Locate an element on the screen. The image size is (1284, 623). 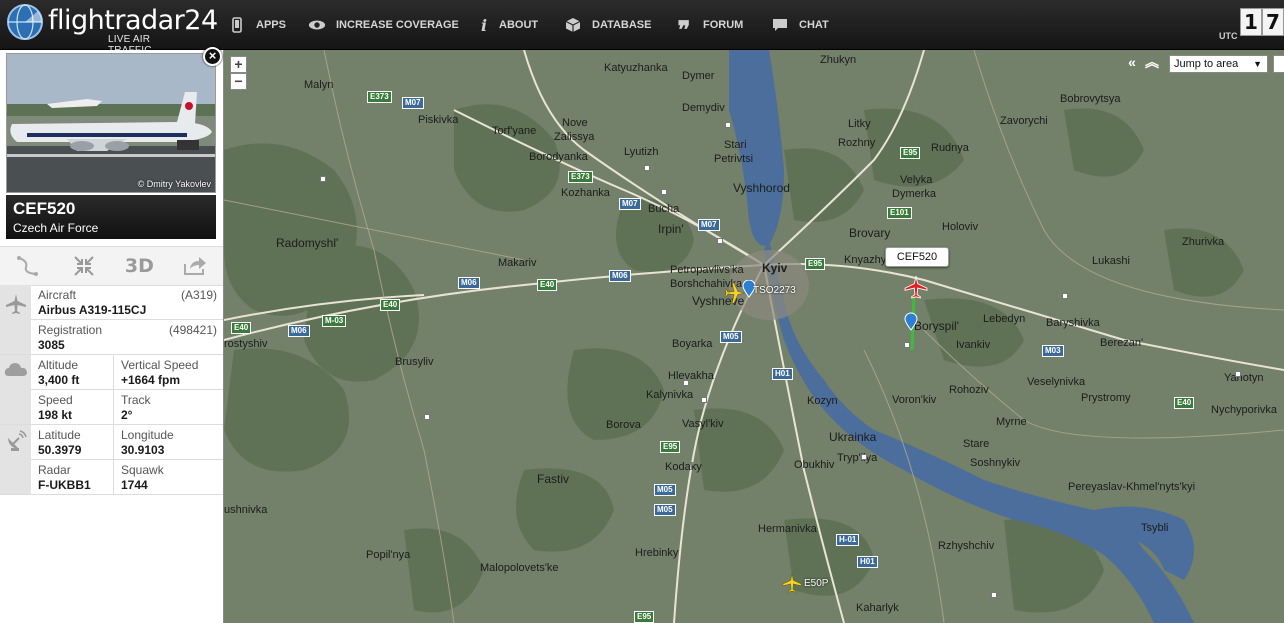
longitude-value: 30.9103 is located at coordinates (143, 450).